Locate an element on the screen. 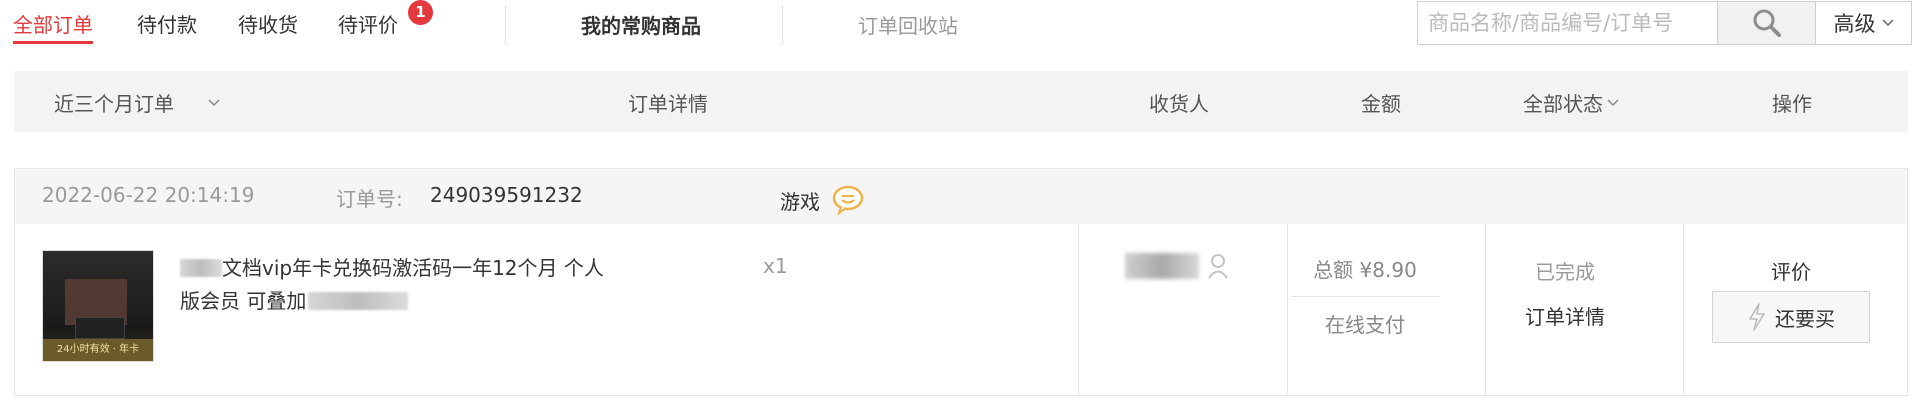 This screenshot has height=415, width=1920. review-link: 评价 is located at coordinates (1791, 270).